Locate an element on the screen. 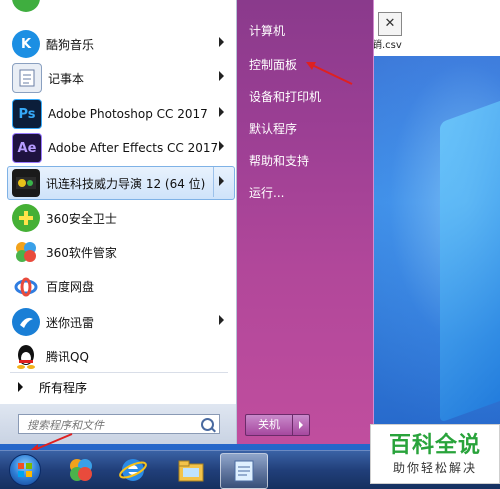 The height and width of the screenshot is (489, 500). taskbar-notepad-app is located at coordinates (244, 471).